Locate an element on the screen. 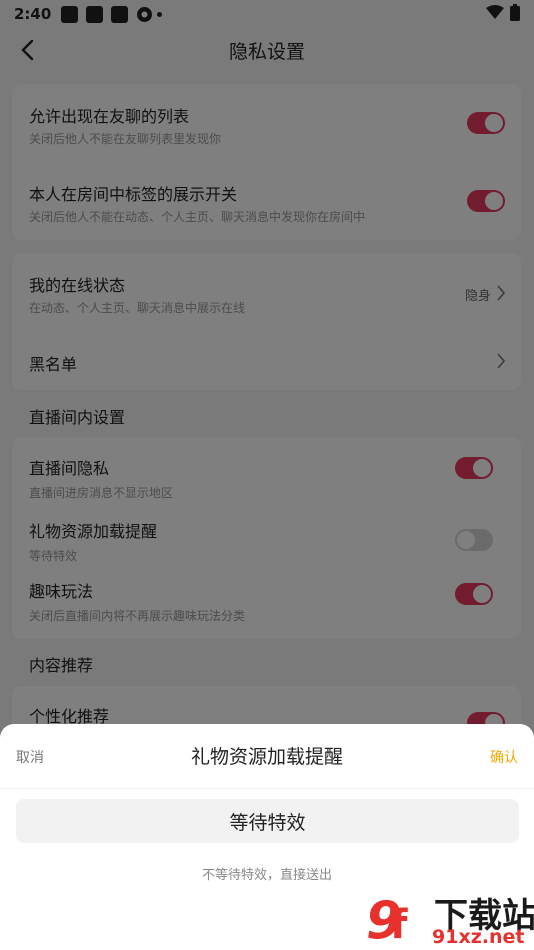 This screenshot has height=950, width=534. site-watermark: 9 f 下载站 91xz.net is located at coordinates (449, 919).